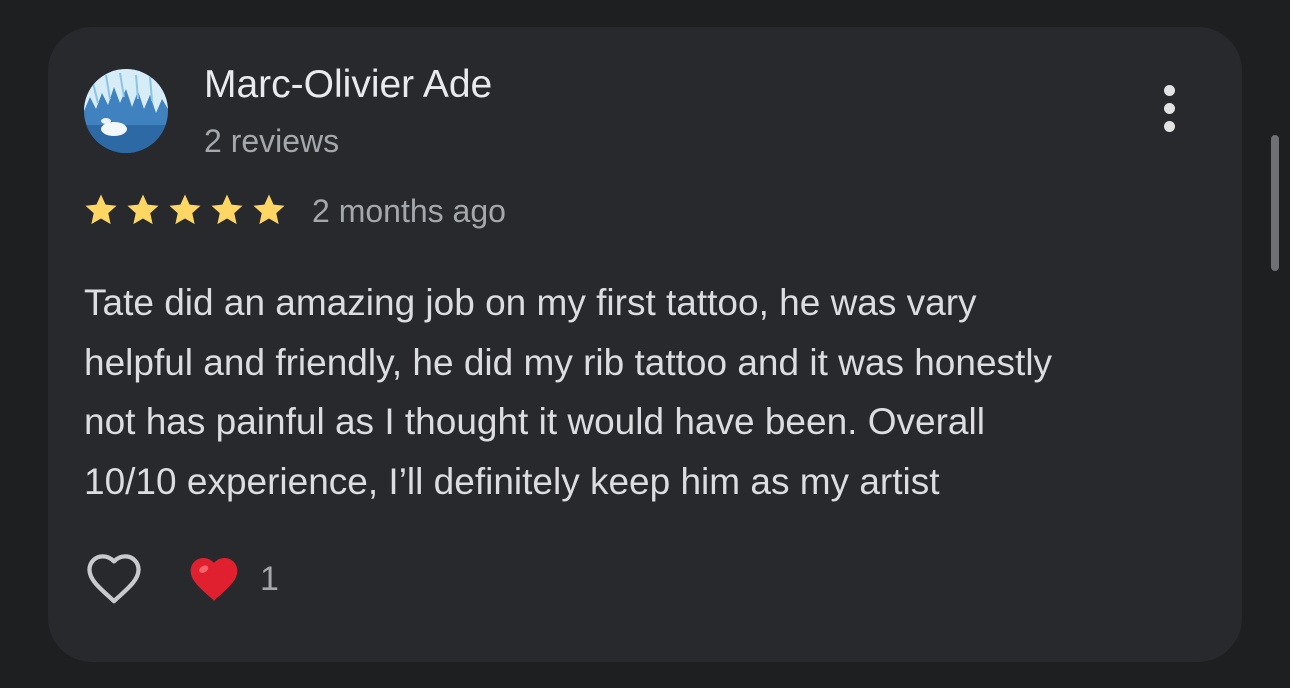 The image size is (1290, 688). What do you see at coordinates (272, 141) in the screenshot?
I see `reviewer-review-count: 2 reviews` at bounding box center [272, 141].